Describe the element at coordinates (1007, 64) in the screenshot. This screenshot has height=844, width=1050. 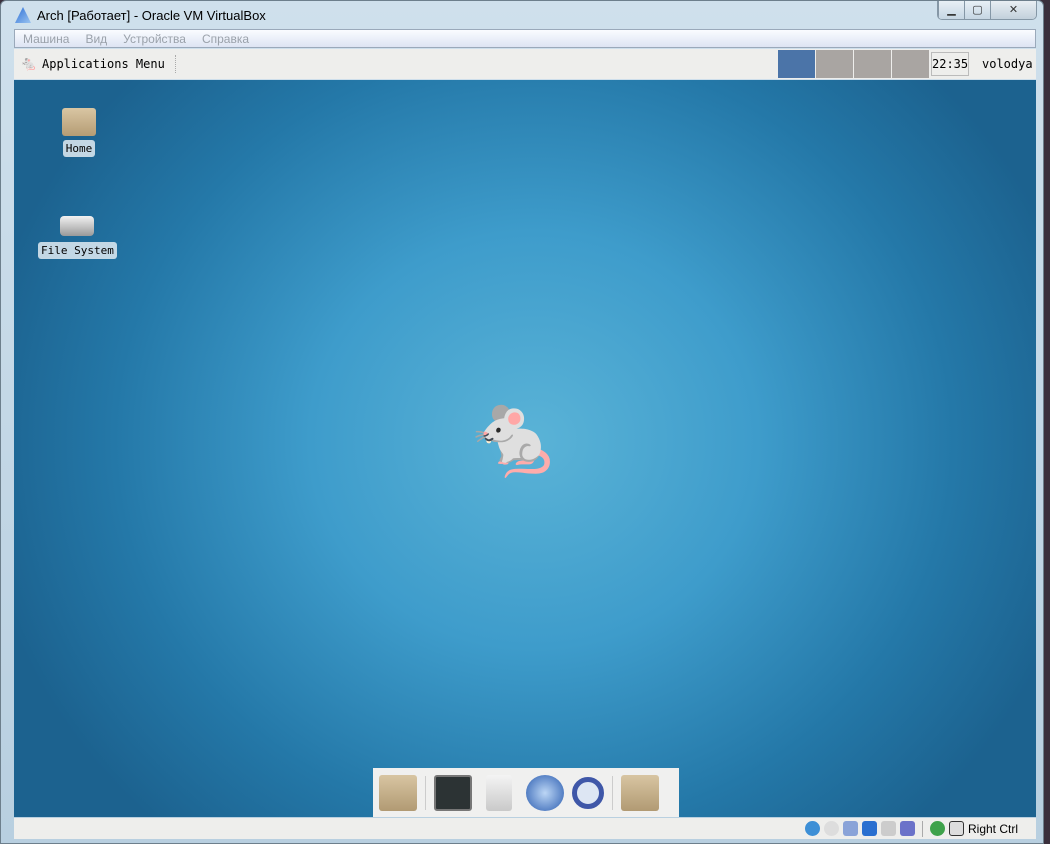
I see `user-name: volodya` at that location.